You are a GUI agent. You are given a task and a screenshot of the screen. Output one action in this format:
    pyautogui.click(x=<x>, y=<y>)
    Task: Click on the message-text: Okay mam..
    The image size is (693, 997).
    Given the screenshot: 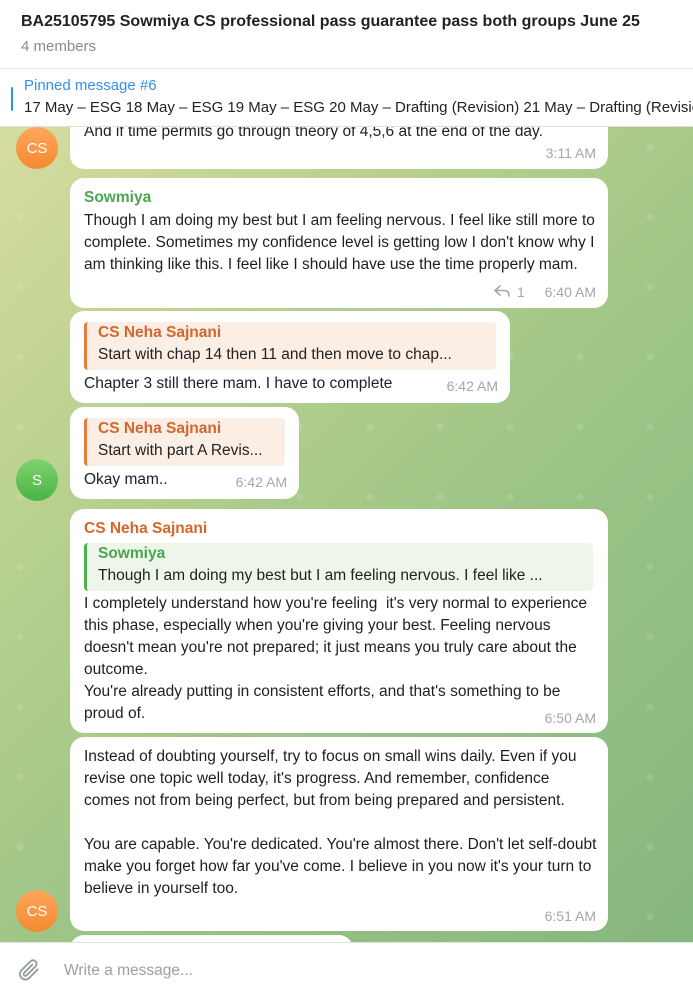 What is the action you would take?
    pyautogui.click(x=126, y=479)
    